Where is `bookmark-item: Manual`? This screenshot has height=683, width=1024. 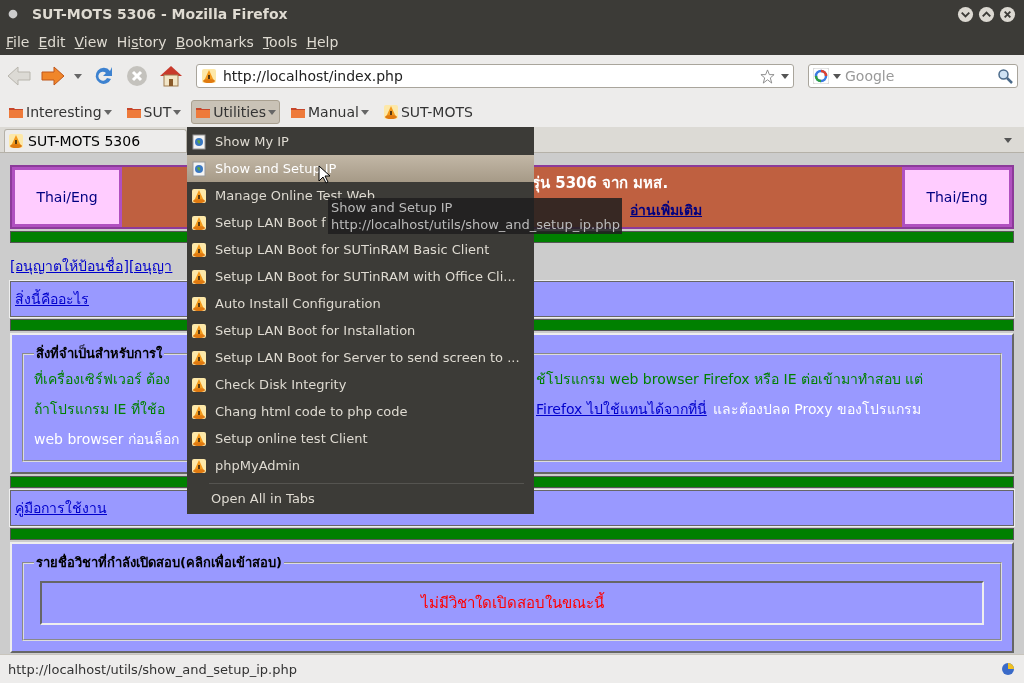 bookmark-item: Manual is located at coordinates (329, 112).